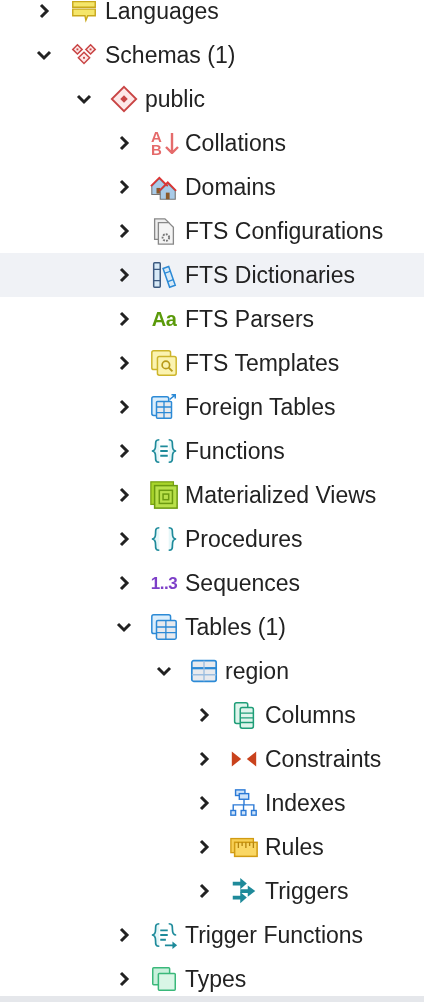 This screenshot has width=424, height=1002. I want to click on tree-item-highlighted: FTS Dictionaries, so click(212, 275).